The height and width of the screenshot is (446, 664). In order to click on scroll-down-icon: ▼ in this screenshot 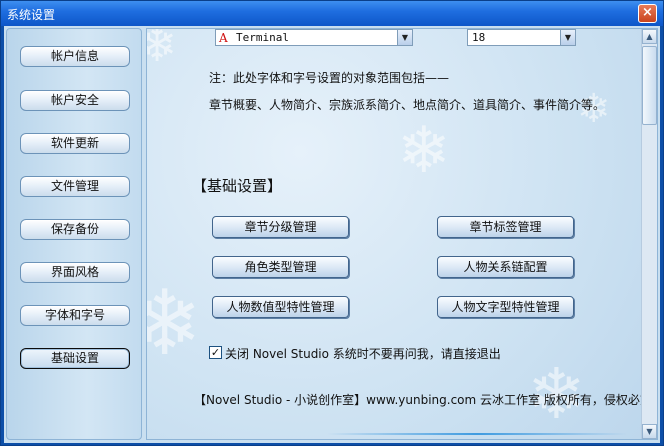, I will do `click(649, 431)`.